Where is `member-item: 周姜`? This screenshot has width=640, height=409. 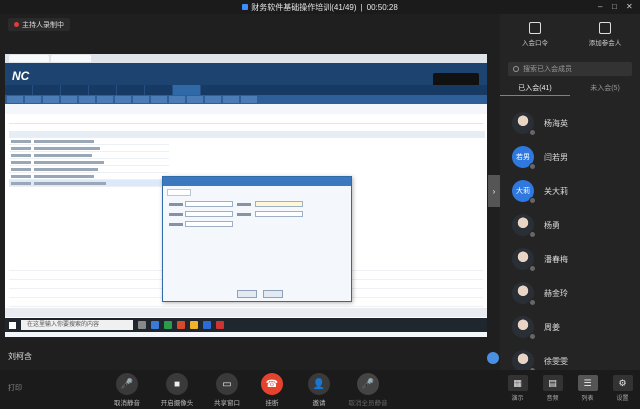 member-item: 周姜 is located at coordinates (570, 327).